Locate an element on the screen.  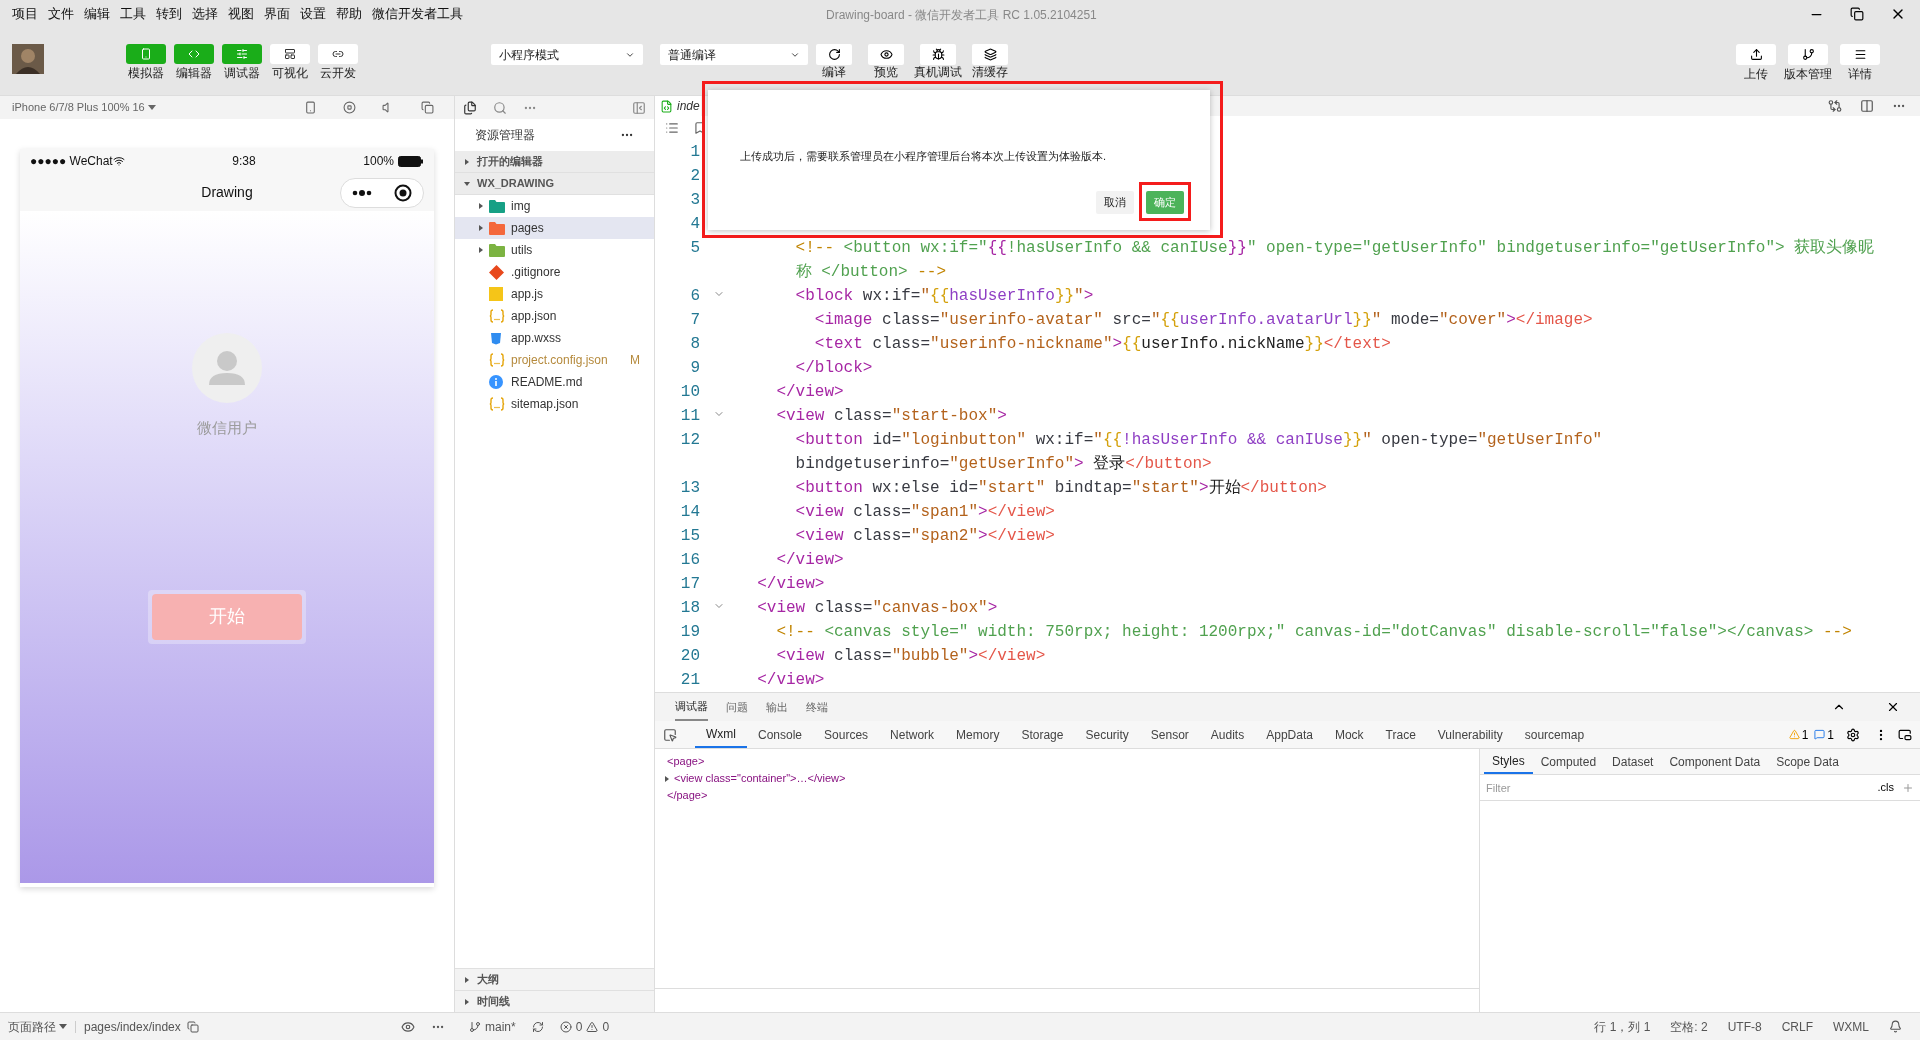
mode-dropdown: 小程序模式 is located at coordinates (567, 54).